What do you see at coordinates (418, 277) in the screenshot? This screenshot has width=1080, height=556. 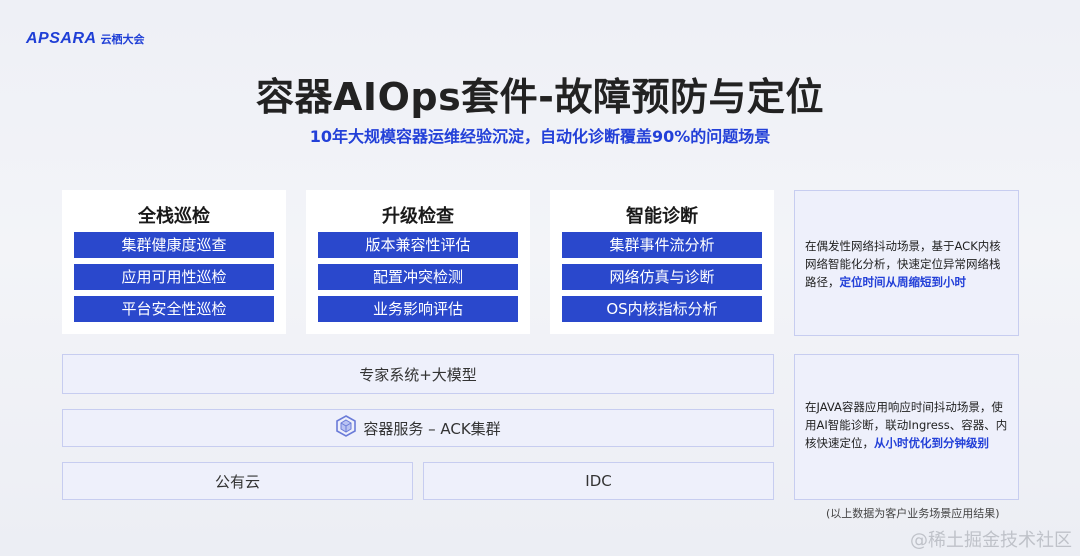 I see `card-item: 配置冲突检测` at bounding box center [418, 277].